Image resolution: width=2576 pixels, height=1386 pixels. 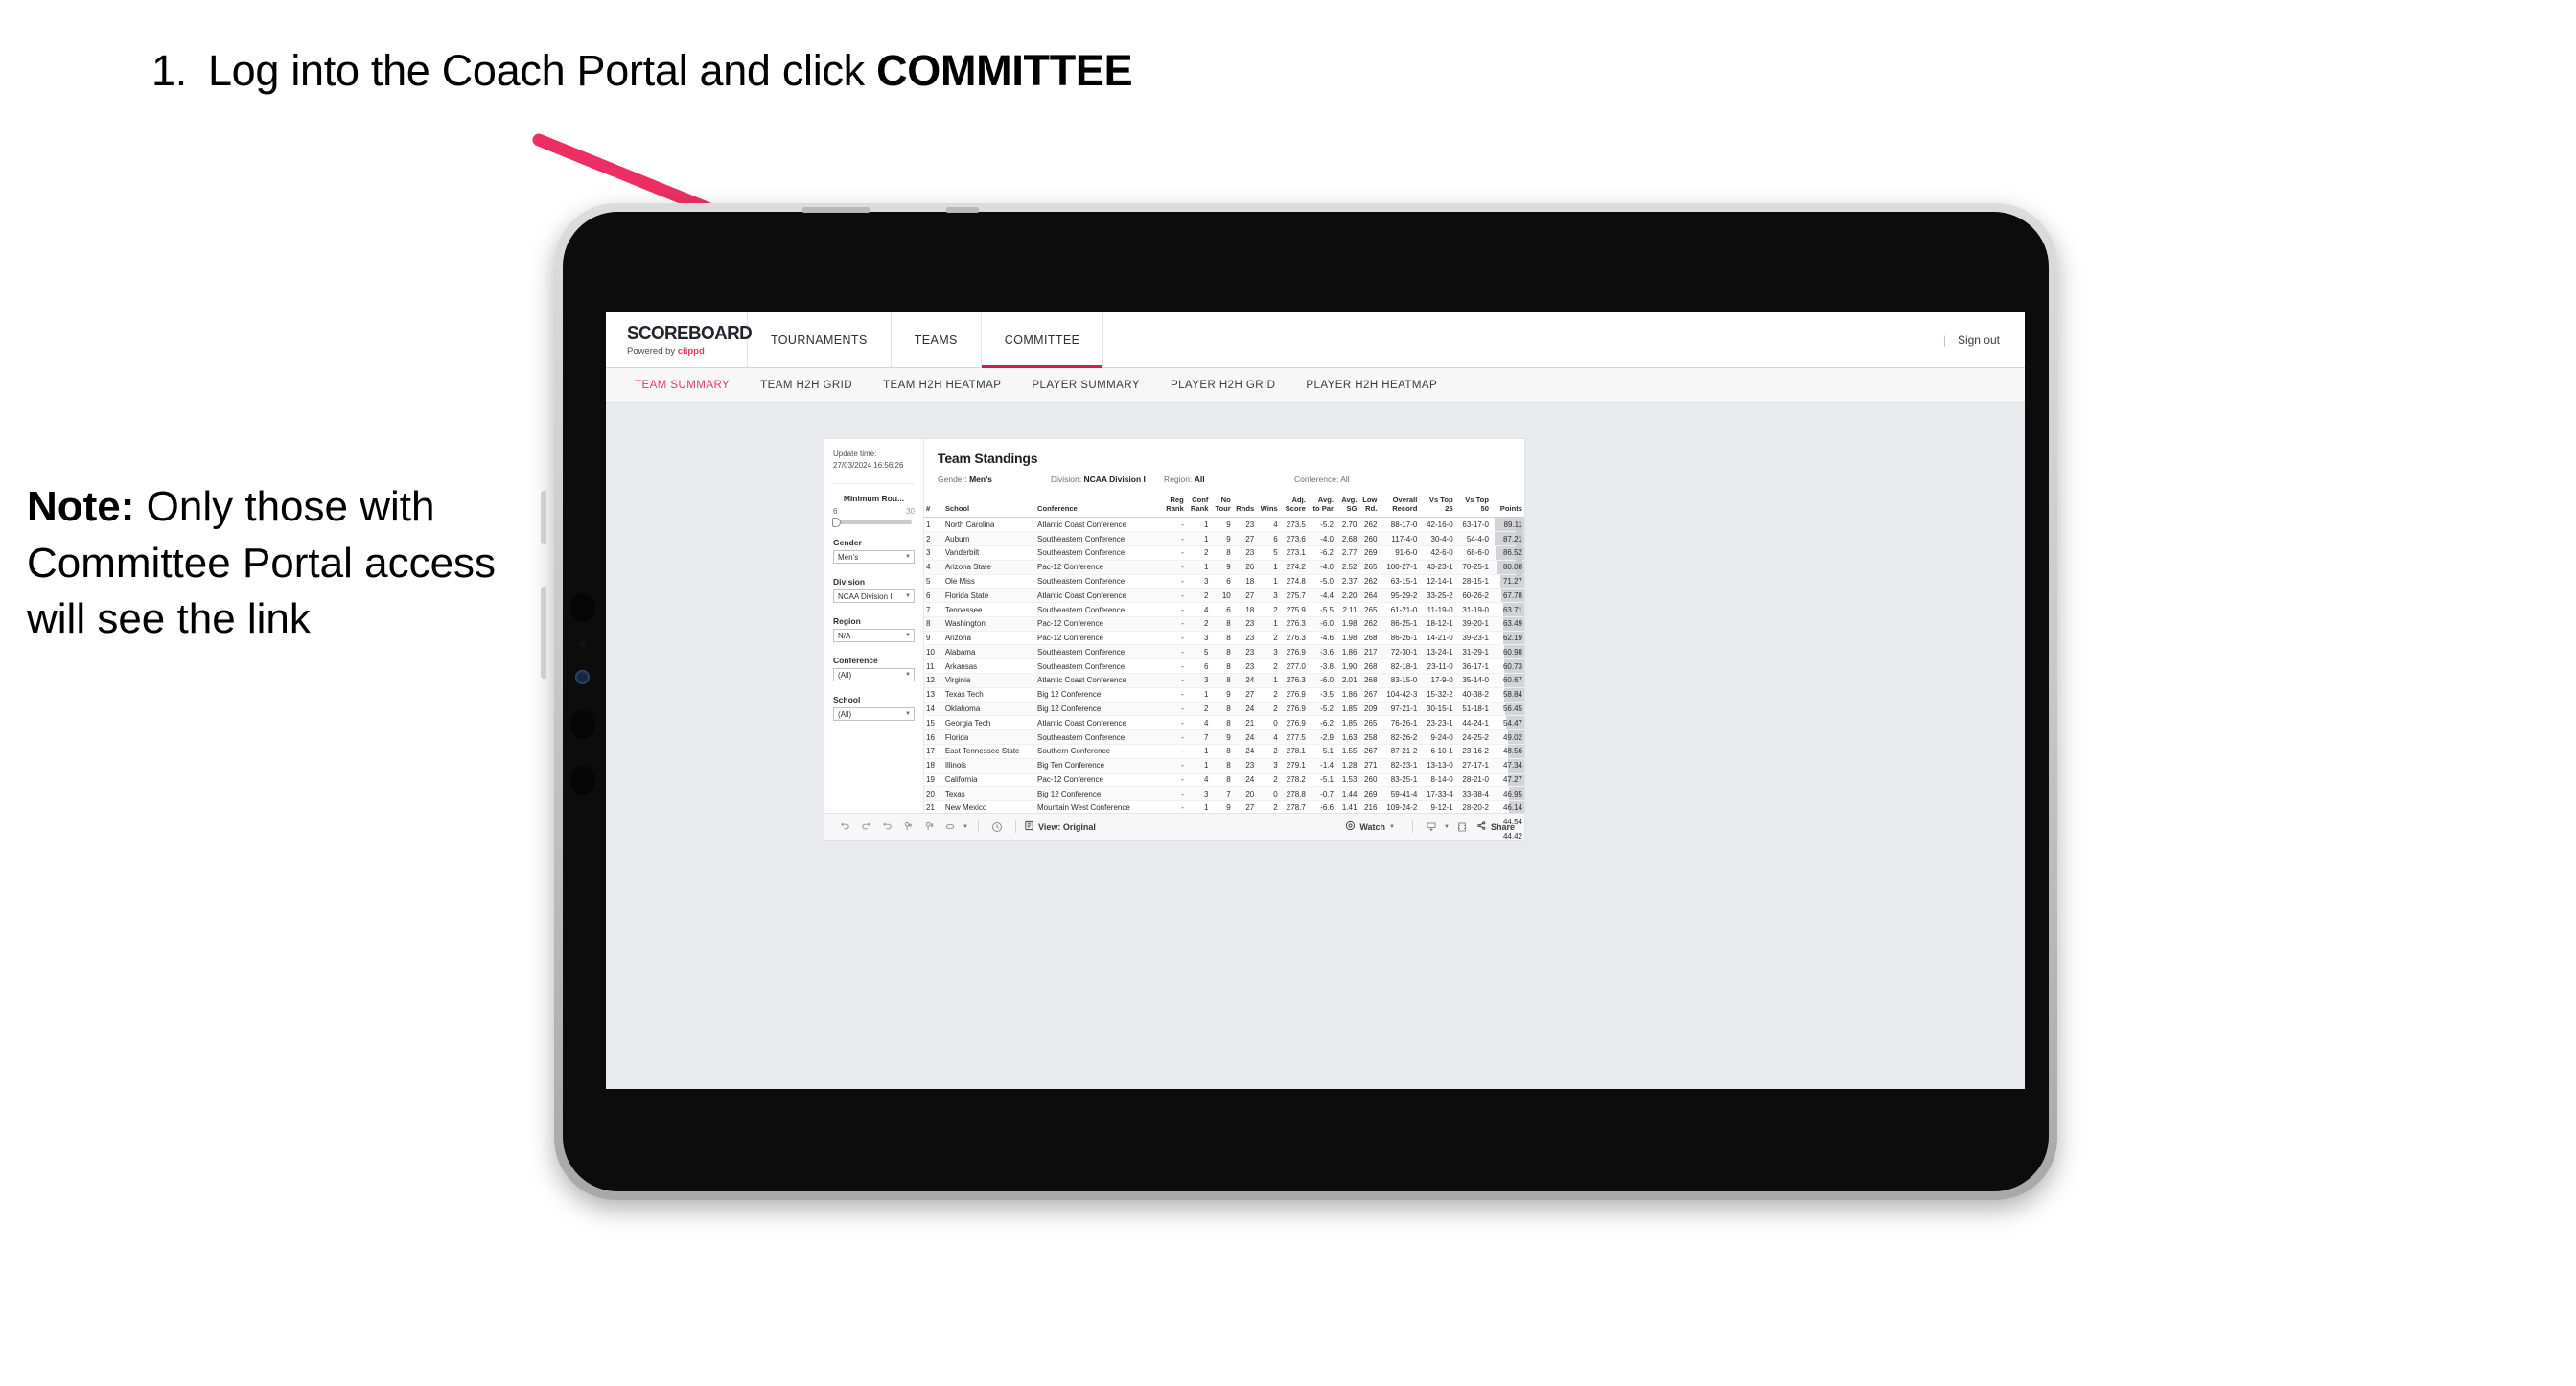 What do you see at coordinates (1473, 639) in the screenshot?
I see `table-cell: 39-23-1` at bounding box center [1473, 639].